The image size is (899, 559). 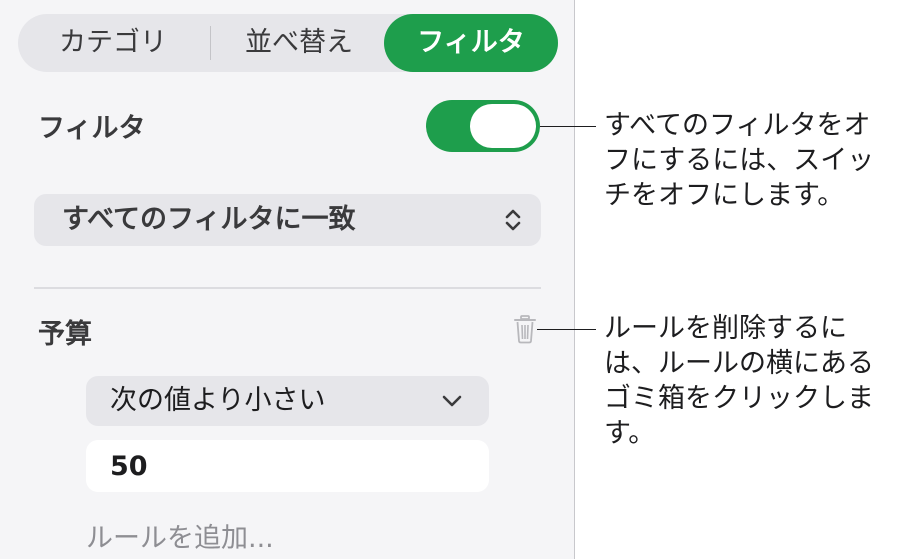 I want to click on callout-toggle-note: すべてのフィルタをオフにするには、スイッチをオフにします。, so click(x=739, y=160).